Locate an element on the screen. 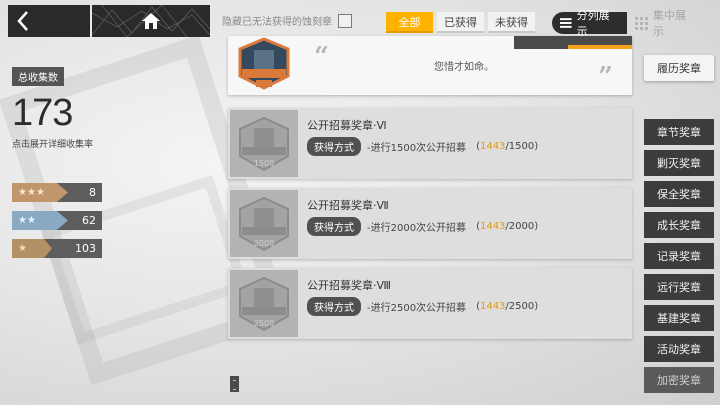 The image size is (720, 405). medal-badge-icon: 2000 is located at coordinates (264, 223).